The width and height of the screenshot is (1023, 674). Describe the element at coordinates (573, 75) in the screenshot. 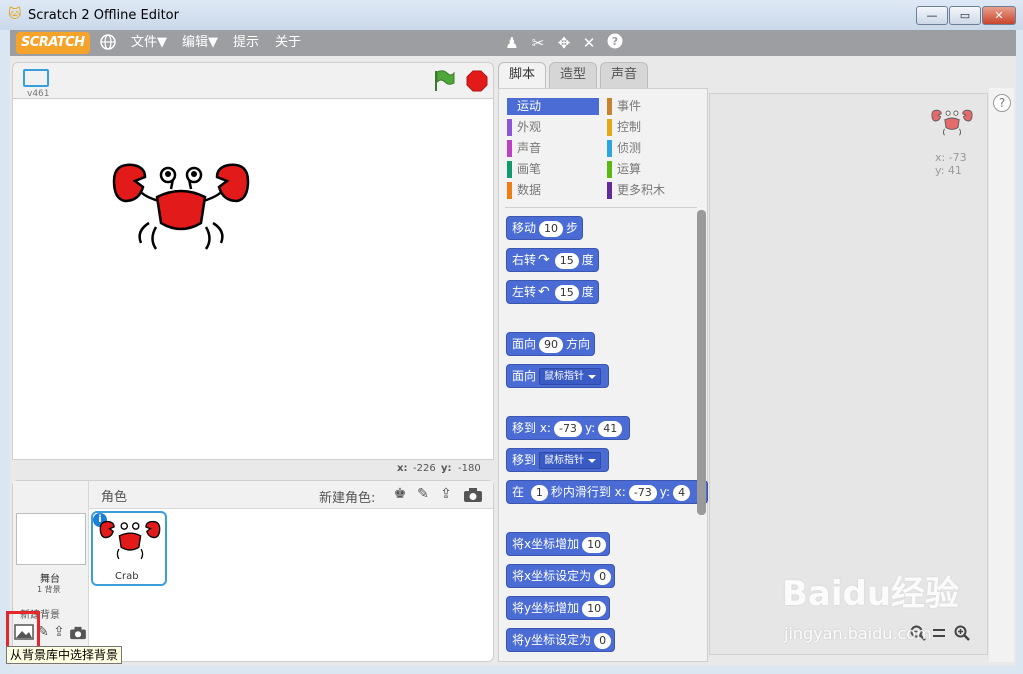

I see `tab-costumes: 造型` at that location.